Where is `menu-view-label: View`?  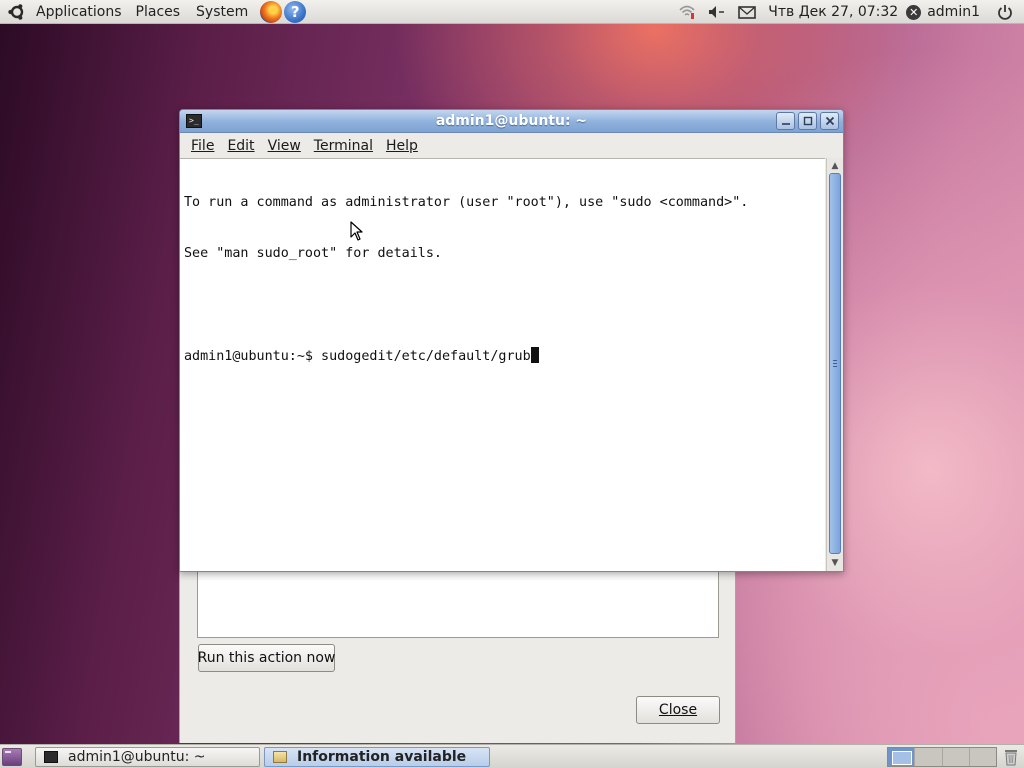 menu-view-label: View is located at coordinates (284, 145).